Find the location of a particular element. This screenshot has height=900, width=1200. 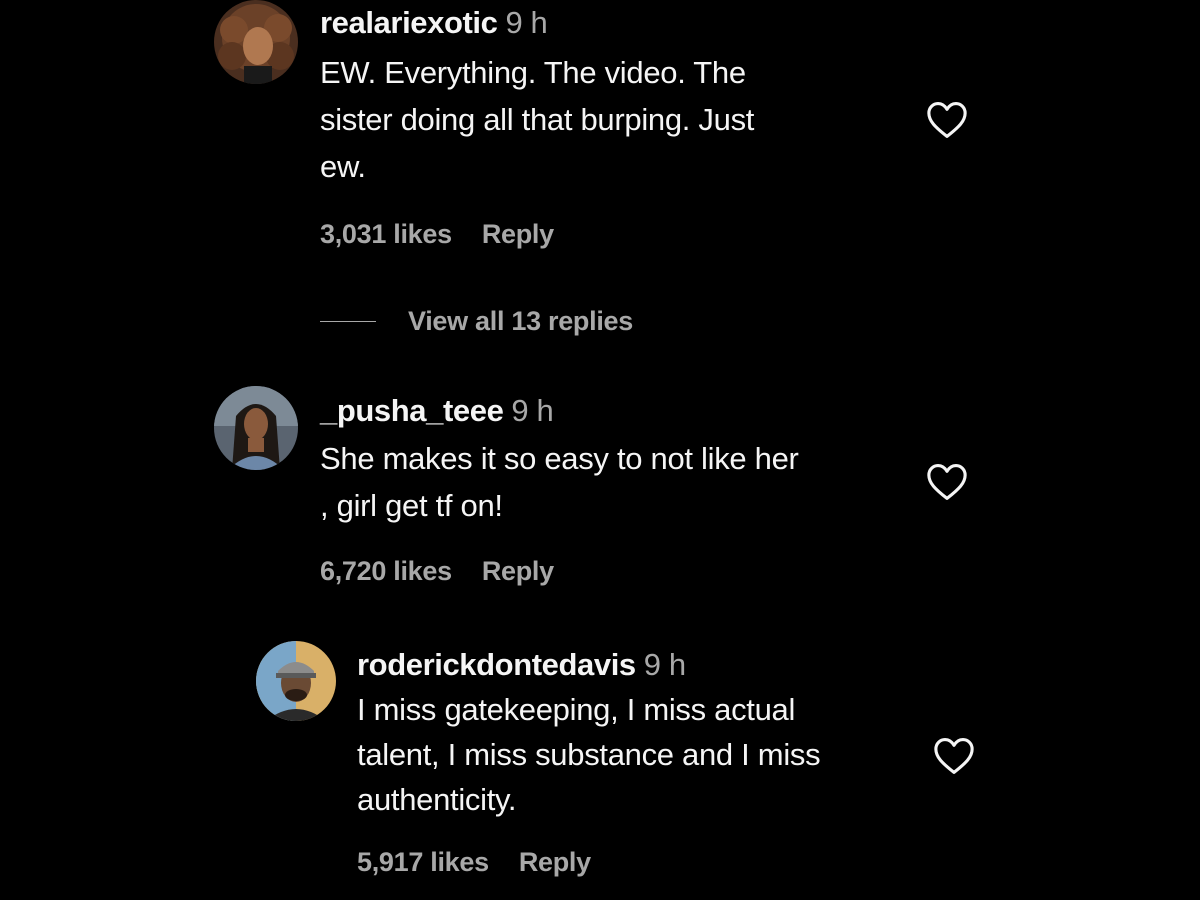

comment-header: realariexotic 9 h is located at coordinates (434, 23).